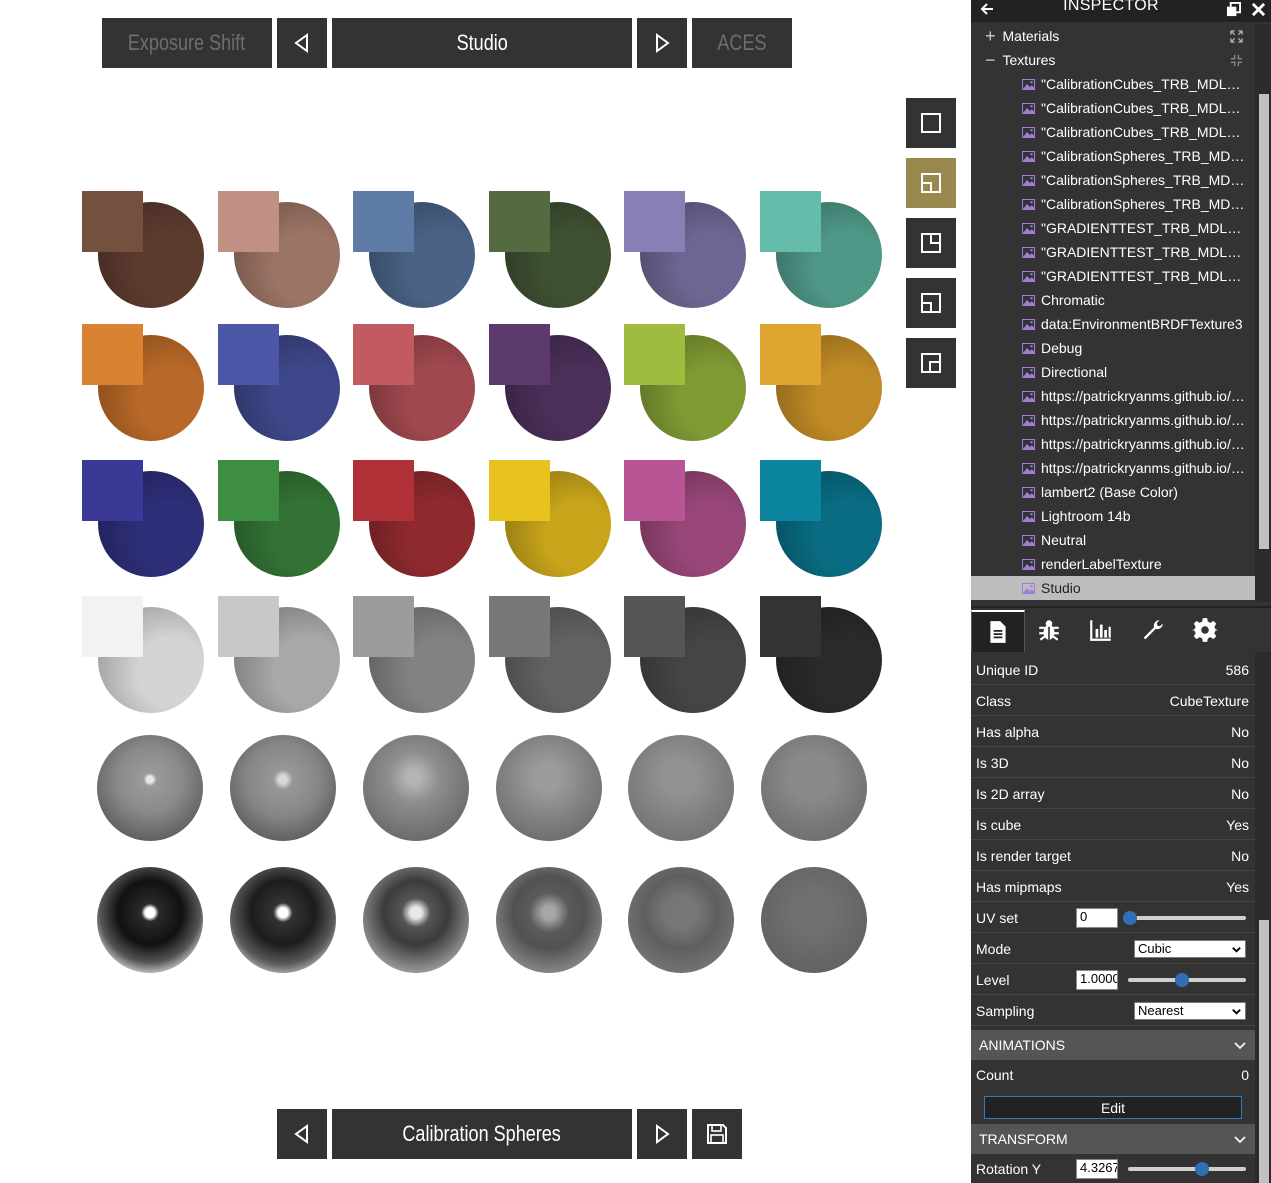 The width and height of the screenshot is (1271, 1183). What do you see at coordinates (998, 631) in the screenshot?
I see `tab-properties` at bounding box center [998, 631].